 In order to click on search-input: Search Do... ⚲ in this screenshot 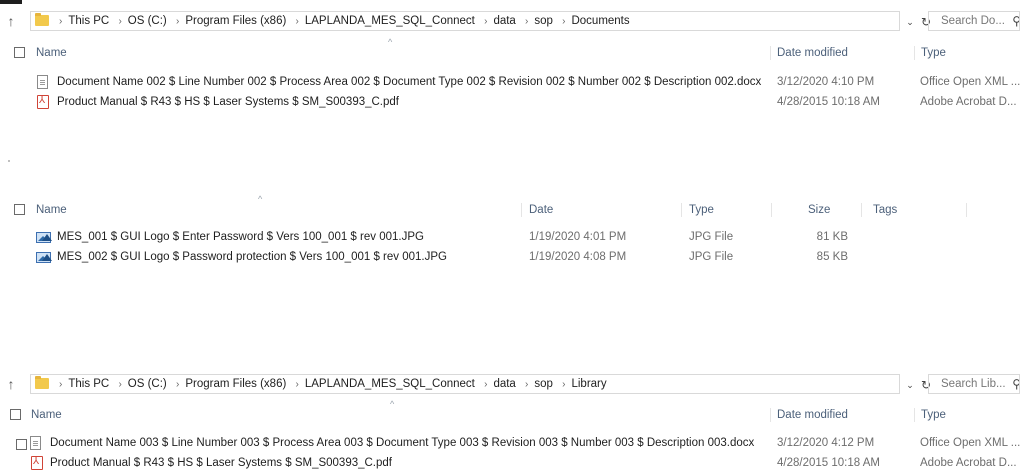, I will do `click(974, 21)`.